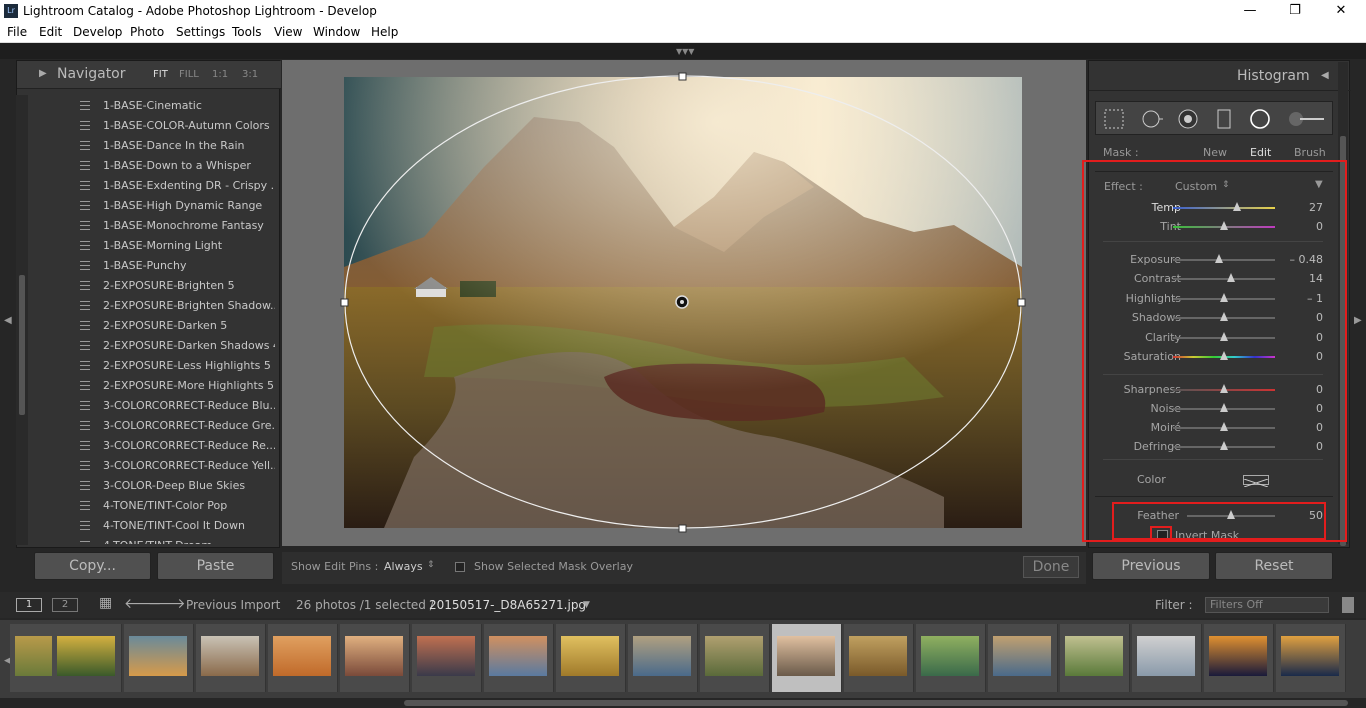 Image resolution: width=1366 pixels, height=708 pixels. Describe the element at coordinates (586, 605) in the screenshot. I see `dropdown-arrow-icon: ▼` at that location.